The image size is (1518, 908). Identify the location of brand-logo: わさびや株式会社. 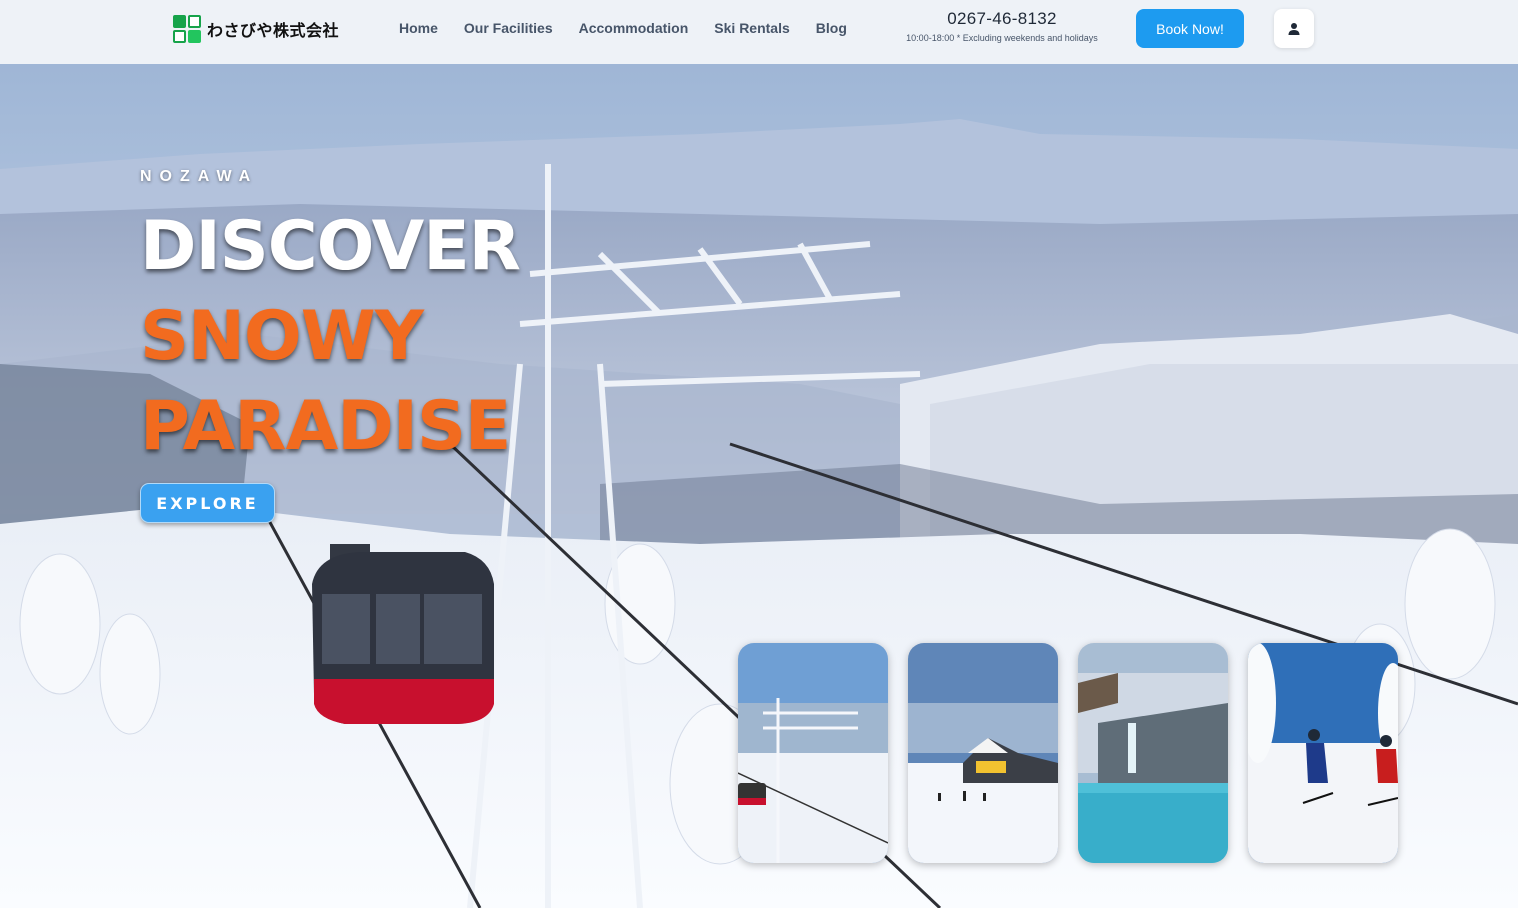
(256, 29).